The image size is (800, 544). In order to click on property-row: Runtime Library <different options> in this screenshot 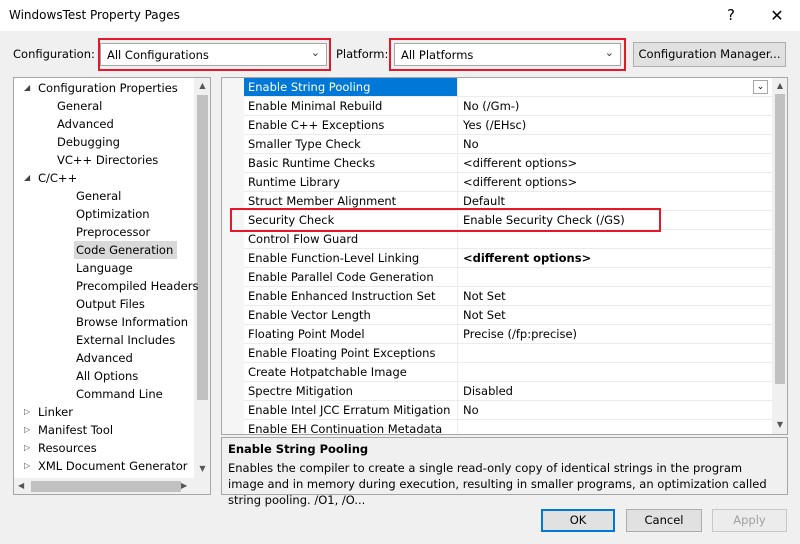, I will do `click(508, 182)`.